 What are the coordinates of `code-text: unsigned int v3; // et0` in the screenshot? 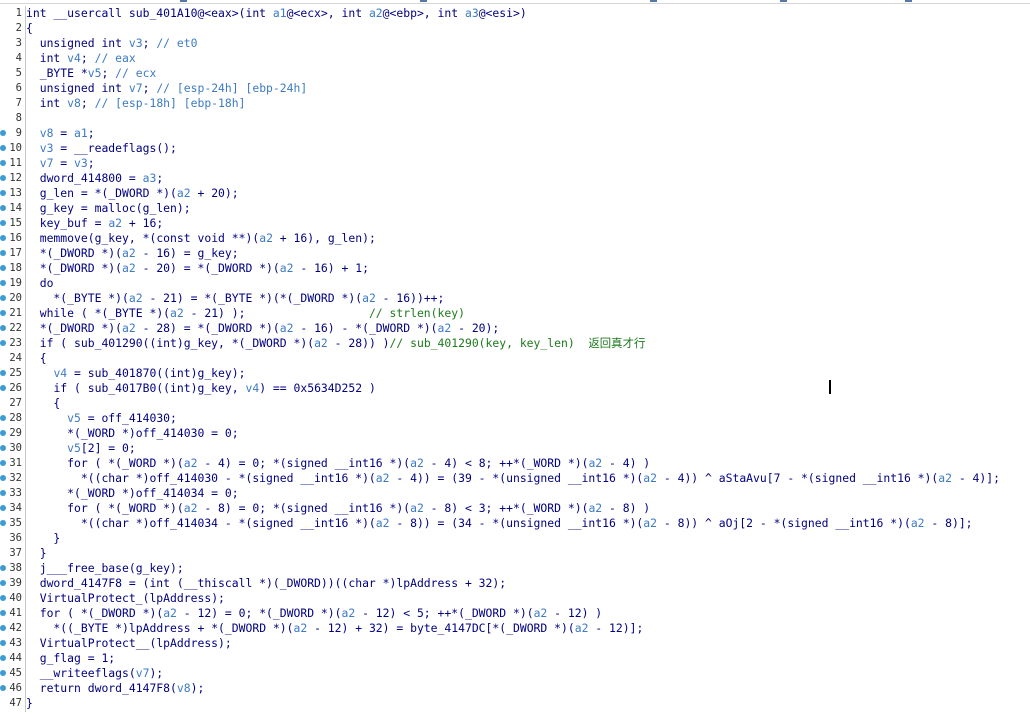 It's located at (112, 43).